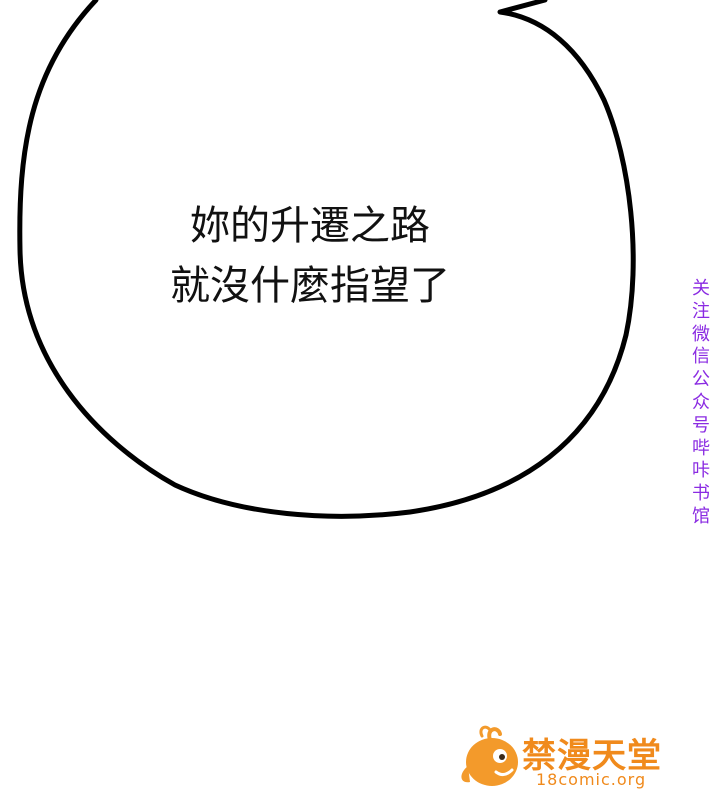 The width and height of the screenshot is (720, 800). What do you see at coordinates (701, 402) in the screenshot?
I see `promo-vertical-text: 关注微信公众号哔咔书馆` at bounding box center [701, 402].